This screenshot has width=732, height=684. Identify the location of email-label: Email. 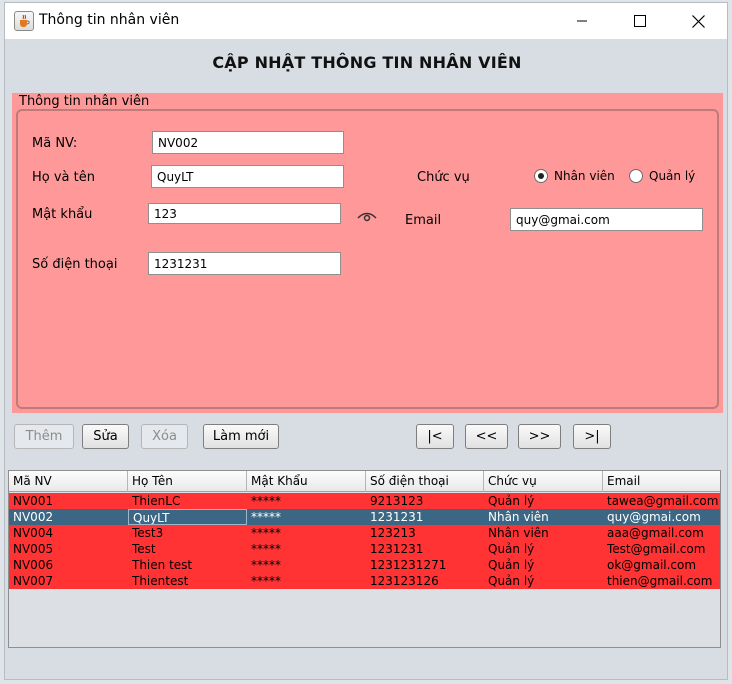
(423, 220).